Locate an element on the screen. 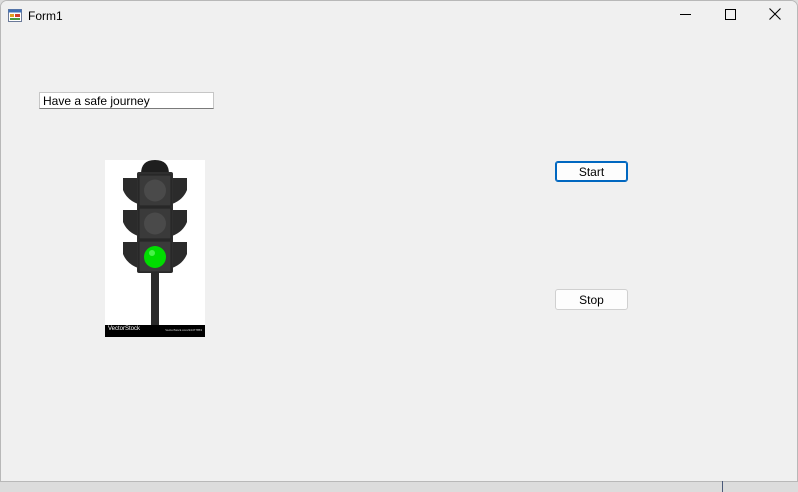 The width and height of the screenshot is (798, 492). traffic-light-picturebox: VectorStock VectorStock.com/24477853 is located at coordinates (155, 248).